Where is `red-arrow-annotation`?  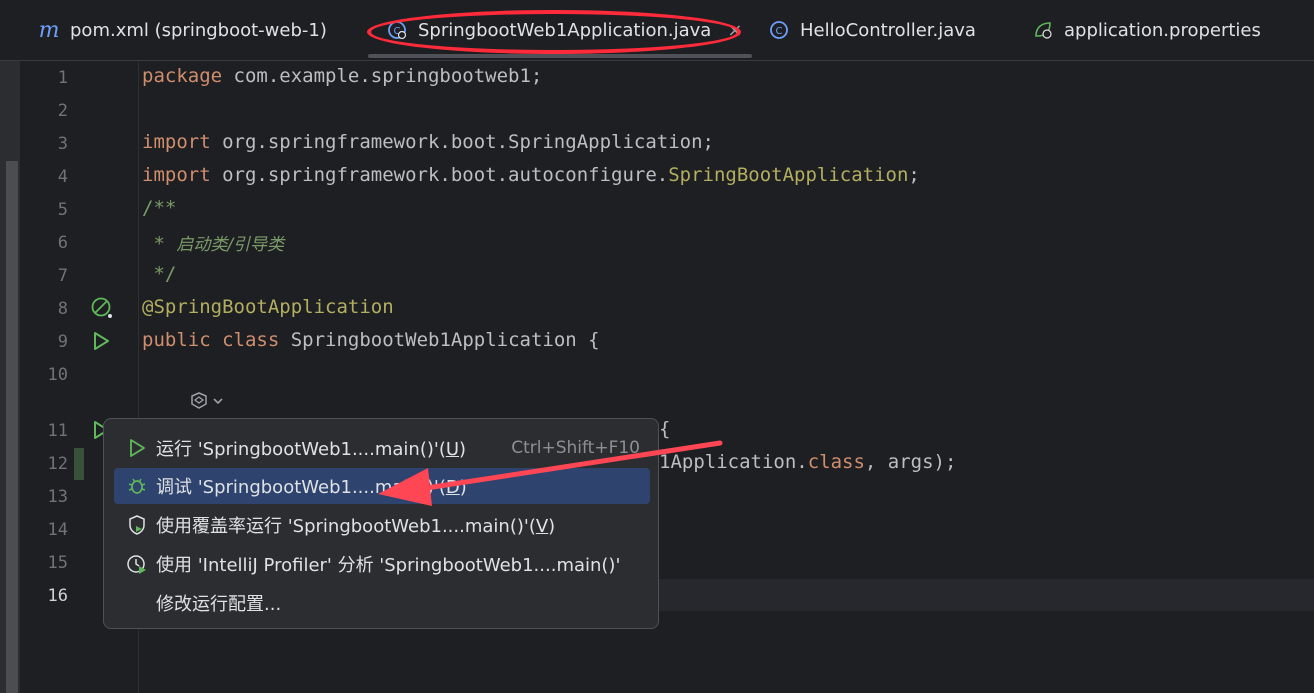
red-arrow-annotation is located at coordinates (550, 473).